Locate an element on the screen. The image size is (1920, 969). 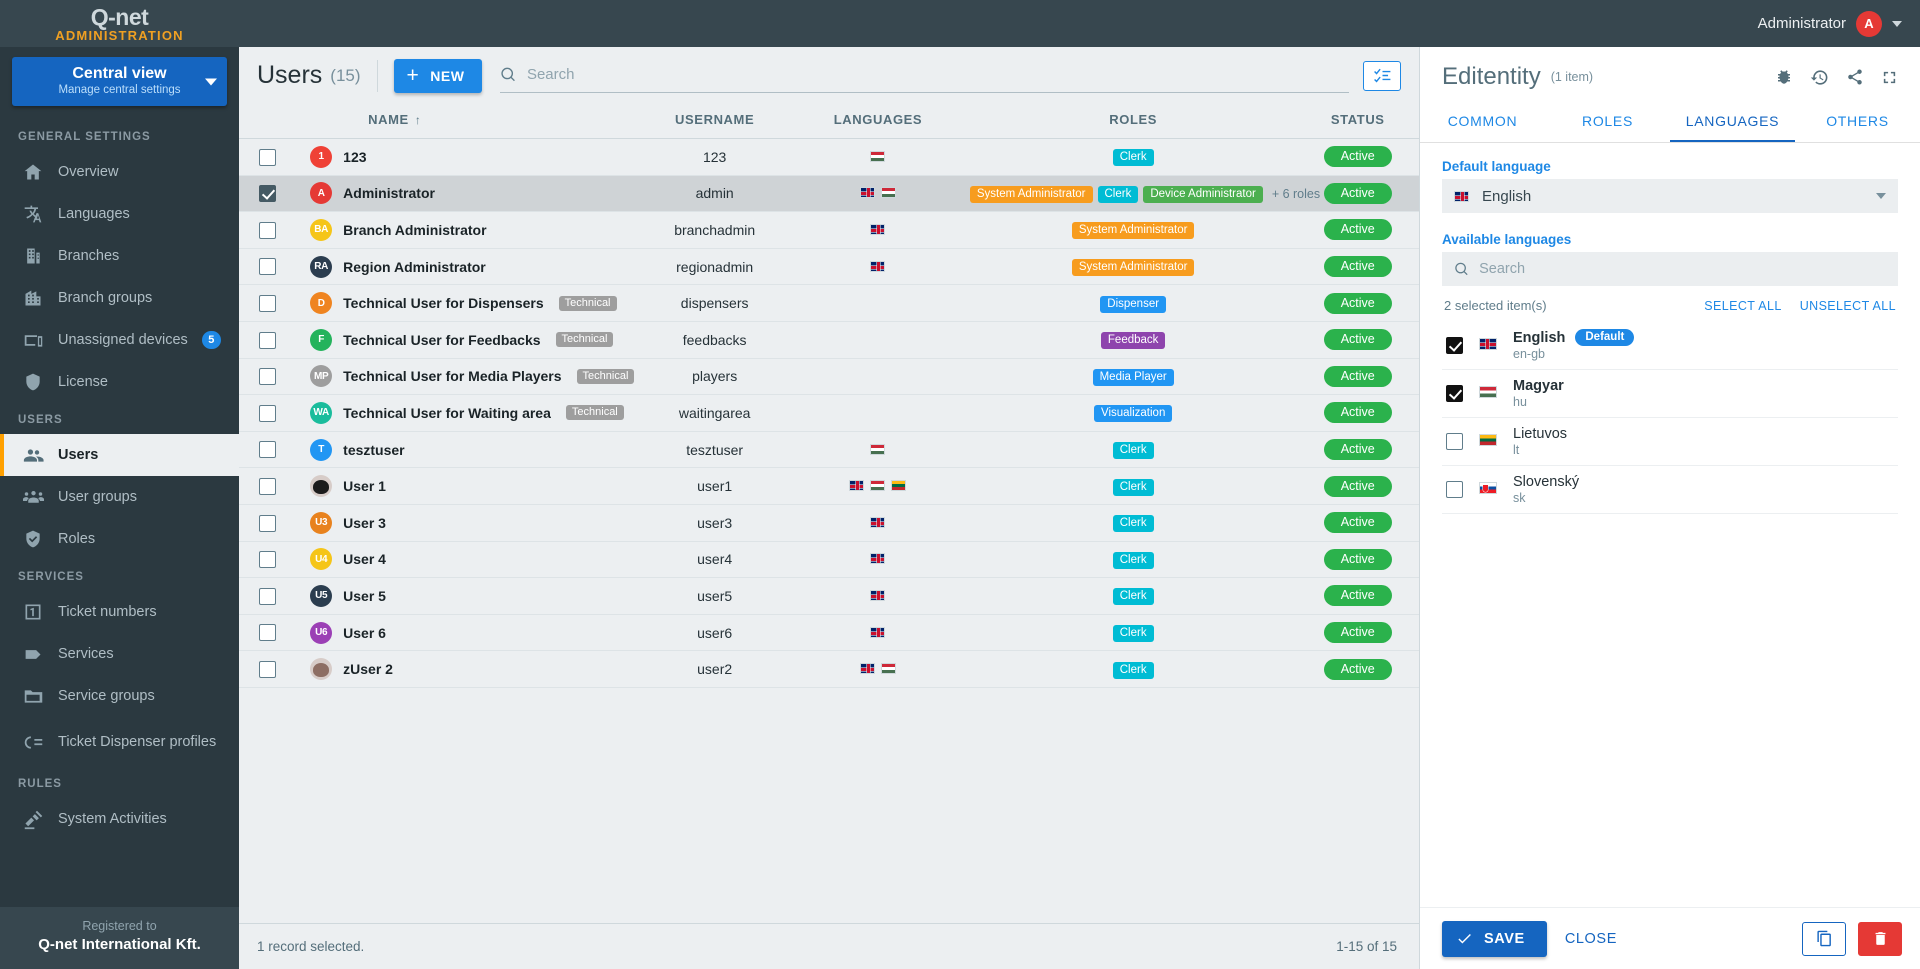
sidebar-item-label: Users is located at coordinates (78, 454).